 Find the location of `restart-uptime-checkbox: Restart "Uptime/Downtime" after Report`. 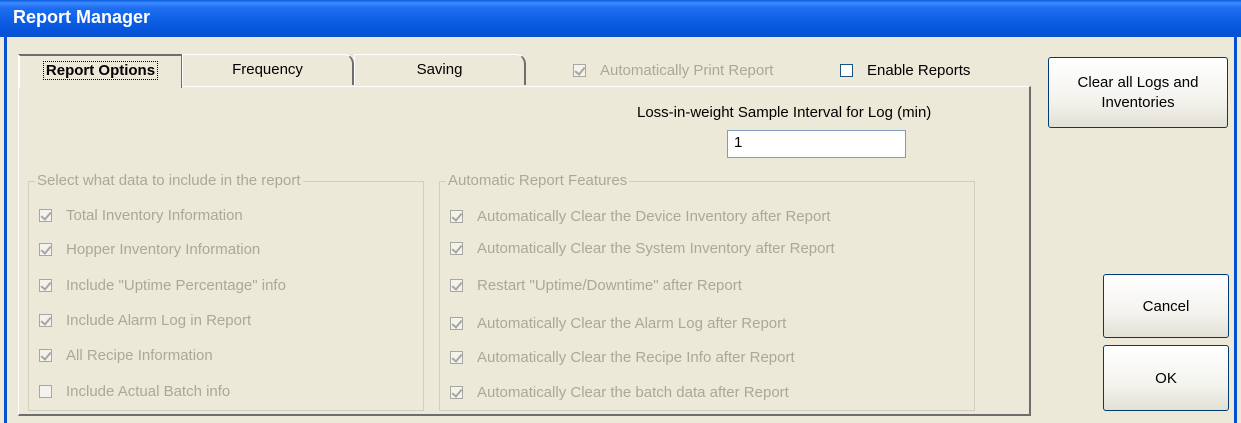

restart-uptime-checkbox: Restart "Uptime/Downtime" after Report is located at coordinates (596, 285).